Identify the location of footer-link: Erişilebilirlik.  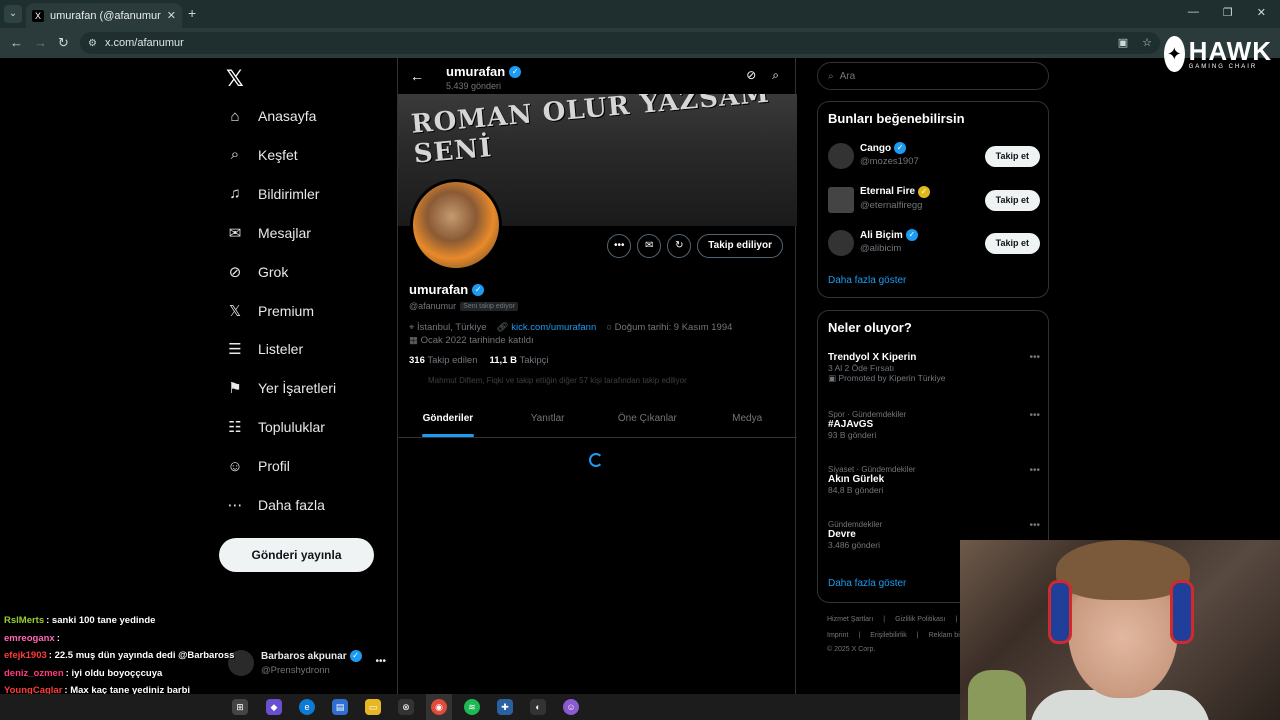
(888, 635).